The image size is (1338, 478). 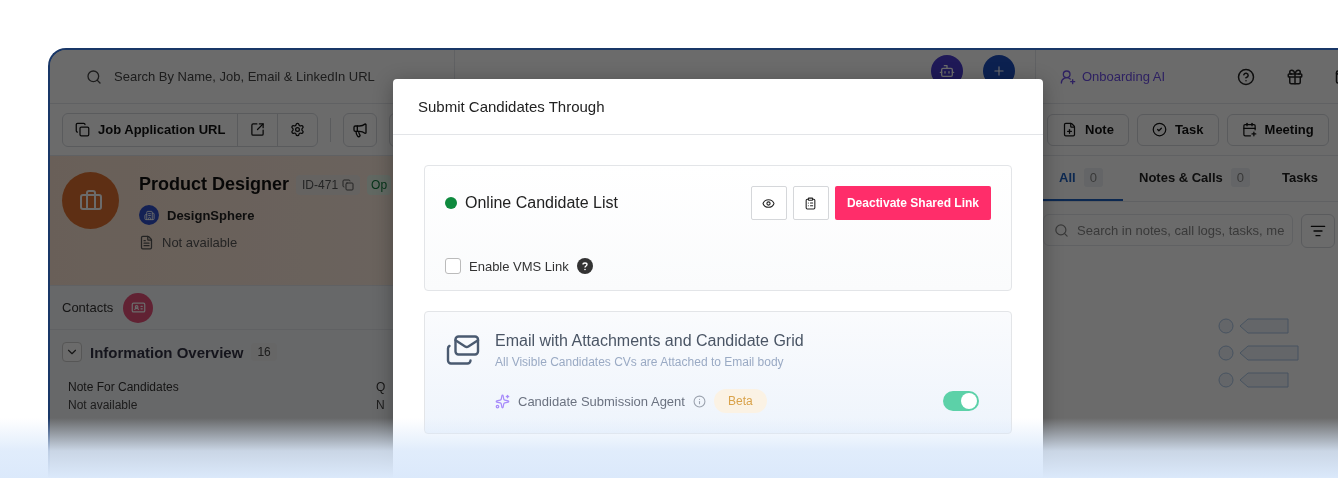 I want to click on filter-icon, so click(x=1318, y=231).